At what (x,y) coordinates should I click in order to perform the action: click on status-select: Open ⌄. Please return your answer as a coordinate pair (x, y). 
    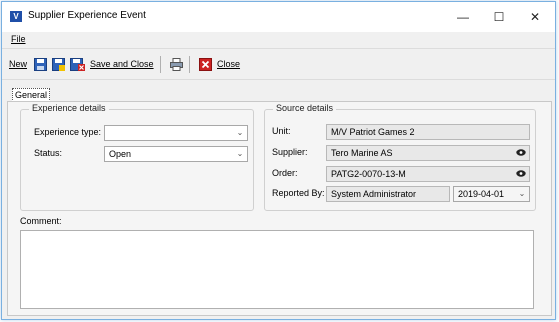
    Looking at the image, I should click on (176, 154).